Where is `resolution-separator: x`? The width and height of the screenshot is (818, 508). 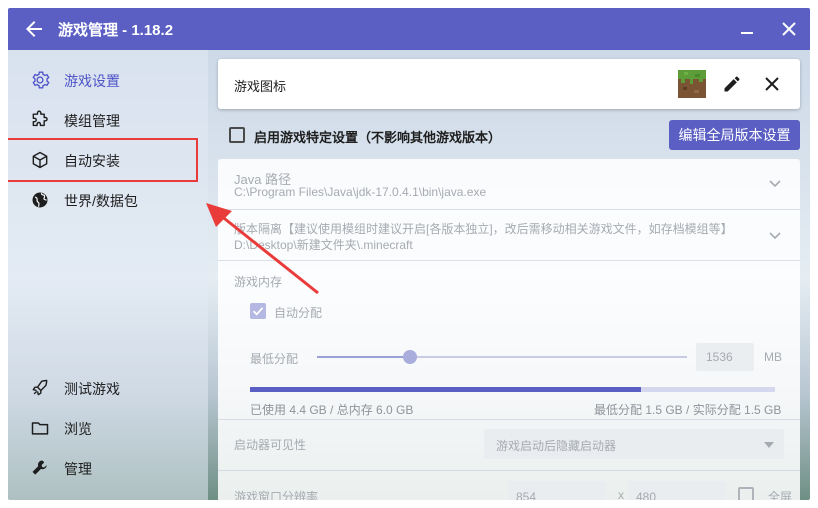 resolution-separator: x is located at coordinates (621, 494).